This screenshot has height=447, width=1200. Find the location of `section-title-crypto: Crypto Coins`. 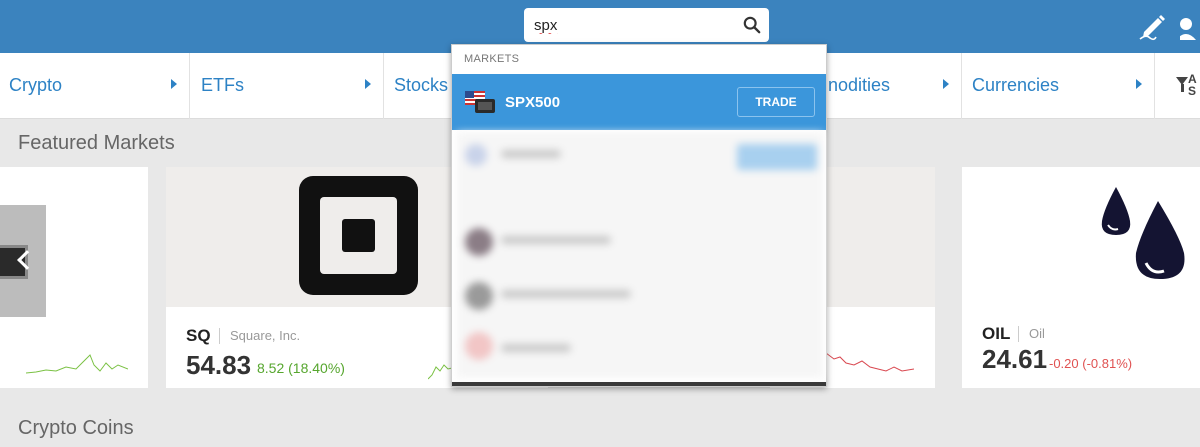

section-title-crypto: Crypto Coins is located at coordinates (76, 428).